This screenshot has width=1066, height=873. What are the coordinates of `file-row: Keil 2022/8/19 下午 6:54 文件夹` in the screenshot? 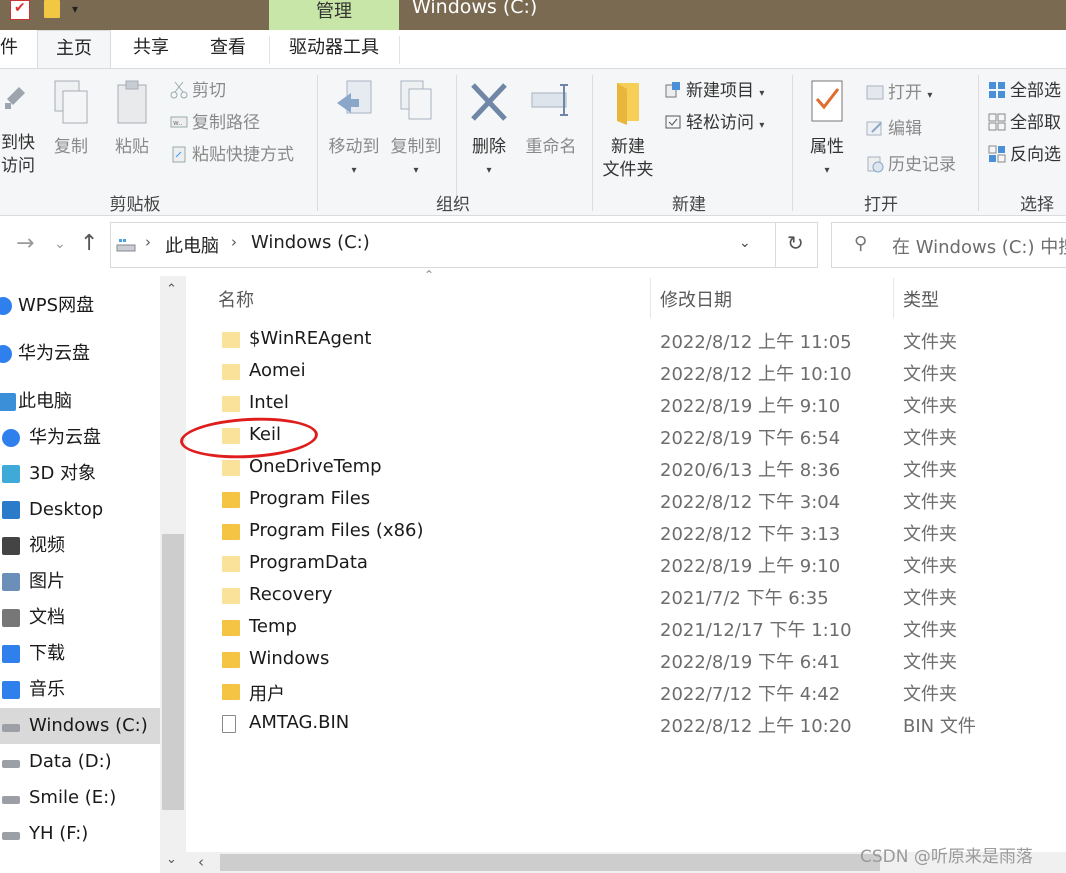 It's located at (639, 438).